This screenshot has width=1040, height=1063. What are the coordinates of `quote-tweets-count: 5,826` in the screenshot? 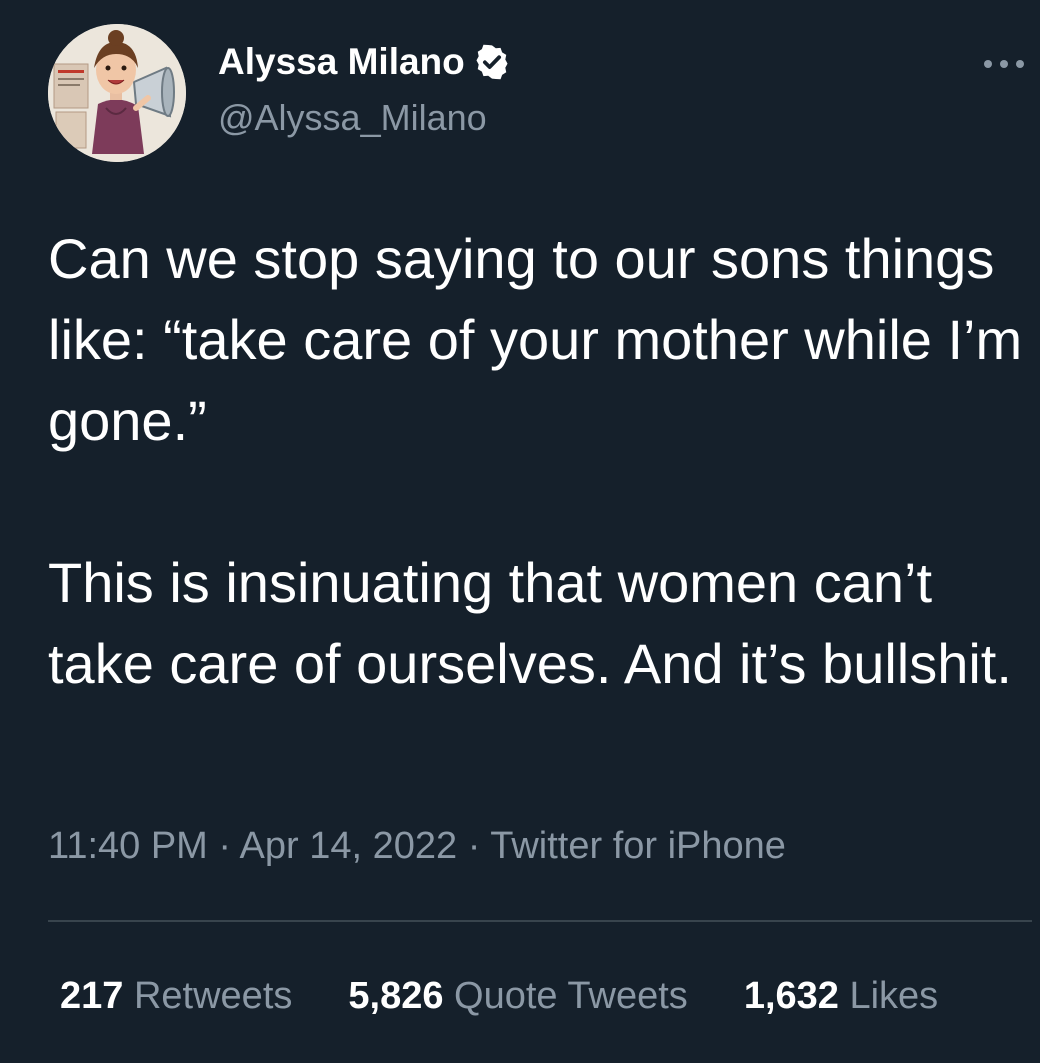 It's located at (396, 996).